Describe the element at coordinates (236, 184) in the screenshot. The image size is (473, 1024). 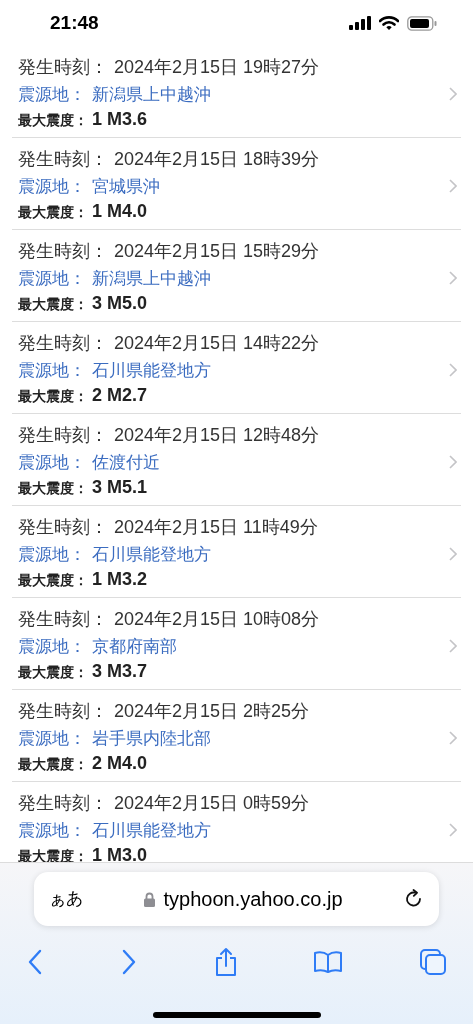
I see `earthquake-list-item: 発生時刻： 2024年2月15日 18時39分 震源地： 宮城県沖 最大震度： 1 M4.0` at that location.